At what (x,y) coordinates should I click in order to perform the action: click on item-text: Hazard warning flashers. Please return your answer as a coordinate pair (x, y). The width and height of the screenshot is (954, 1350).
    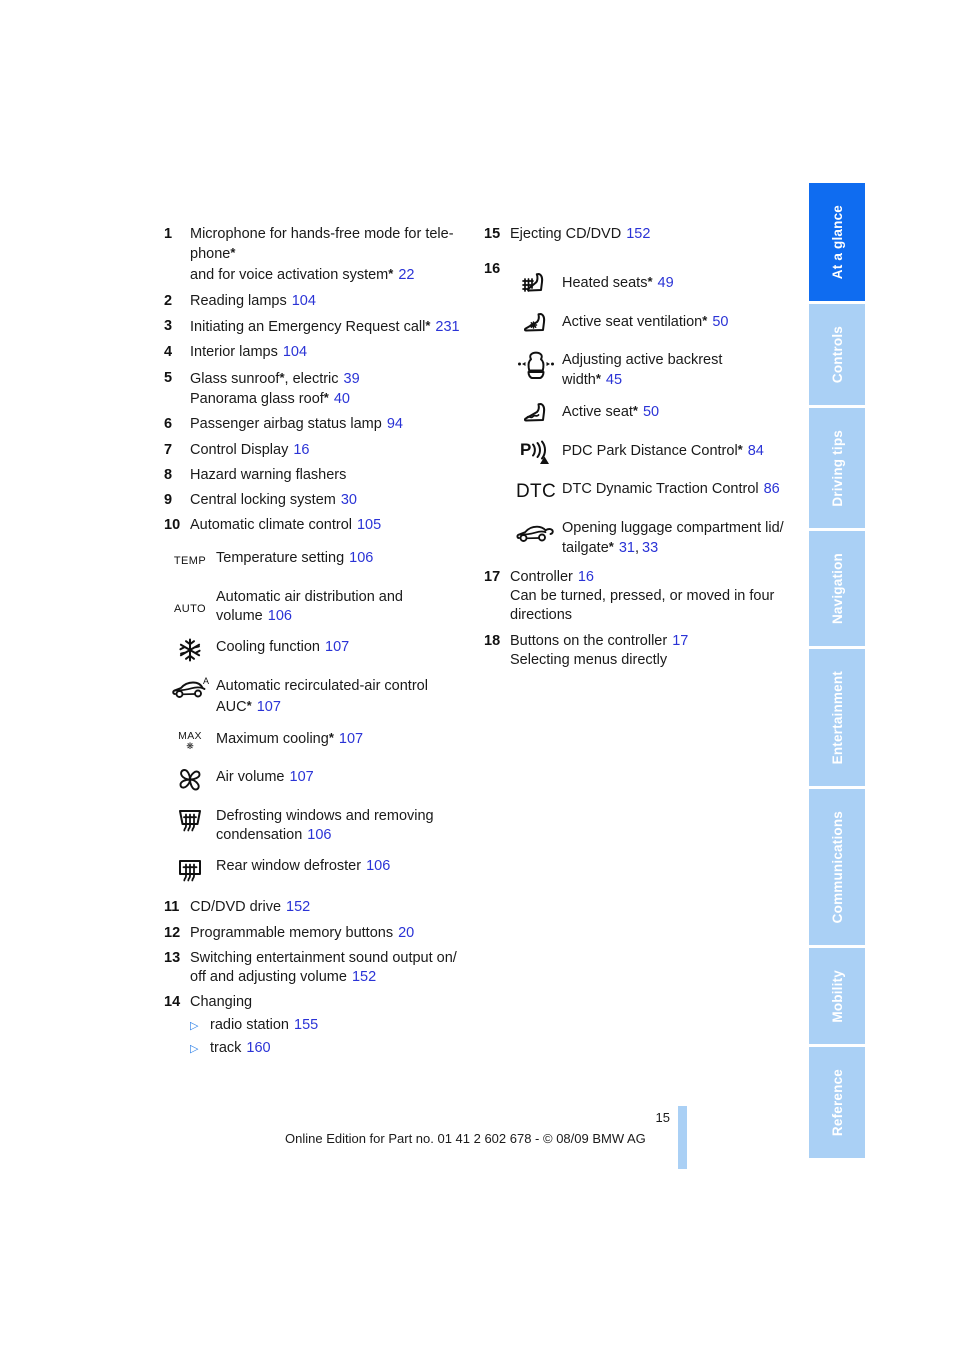
    Looking at the image, I should click on (332, 475).